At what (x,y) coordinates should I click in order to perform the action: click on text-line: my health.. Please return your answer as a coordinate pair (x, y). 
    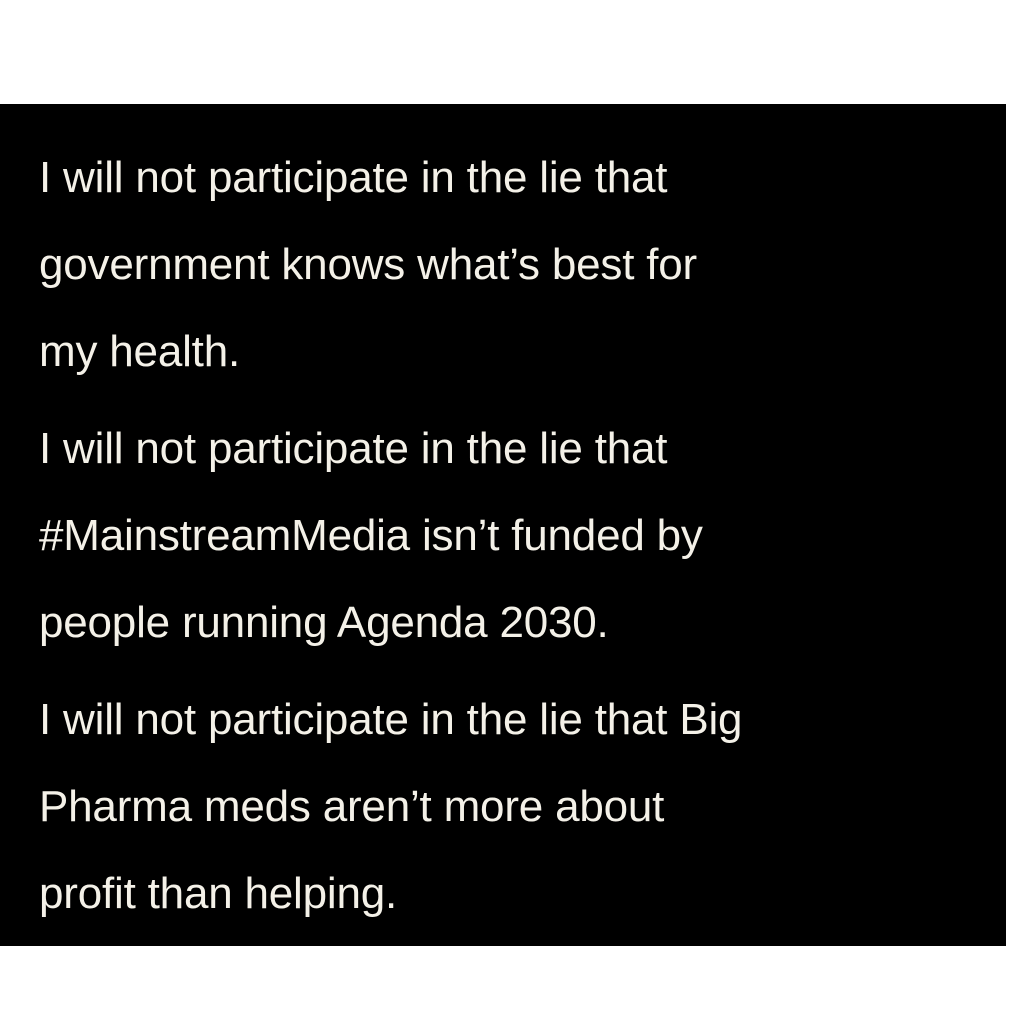
    Looking at the image, I should click on (139, 351).